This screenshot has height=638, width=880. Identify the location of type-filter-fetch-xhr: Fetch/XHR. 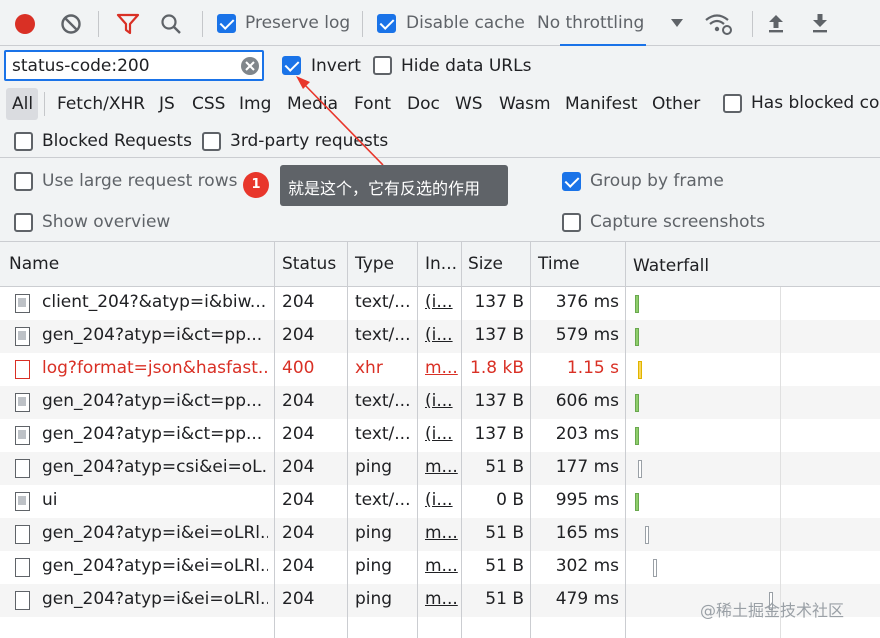
(101, 104).